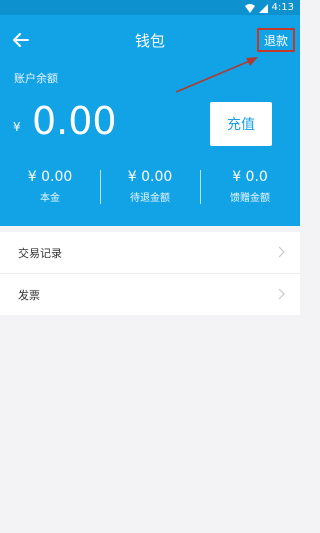  What do you see at coordinates (50, 198) in the screenshot?
I see `stat-label: 本金` at bounding box center [50, 198].